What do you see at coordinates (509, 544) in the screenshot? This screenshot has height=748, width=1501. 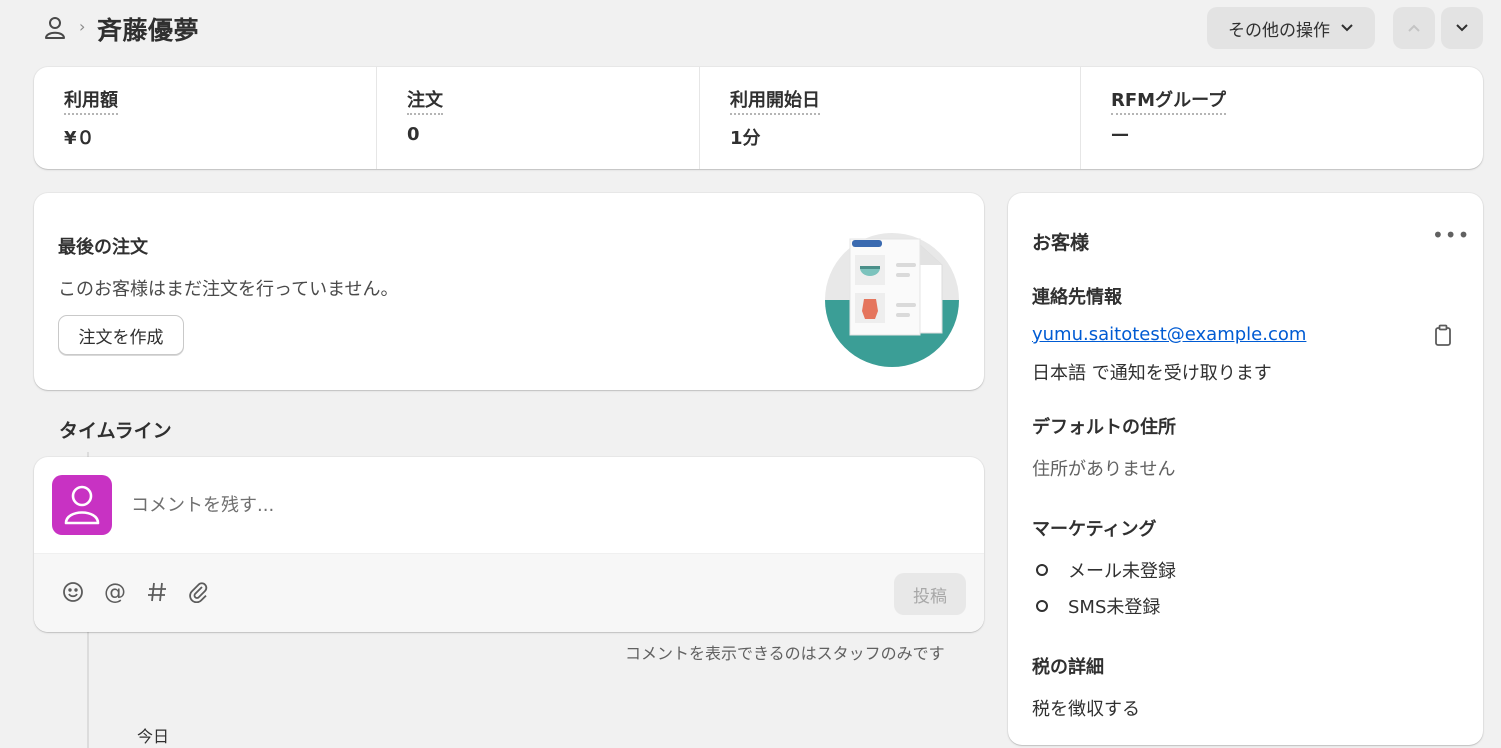 I see `comment-composer: @ 投稿` at bounding box center [509, 544].